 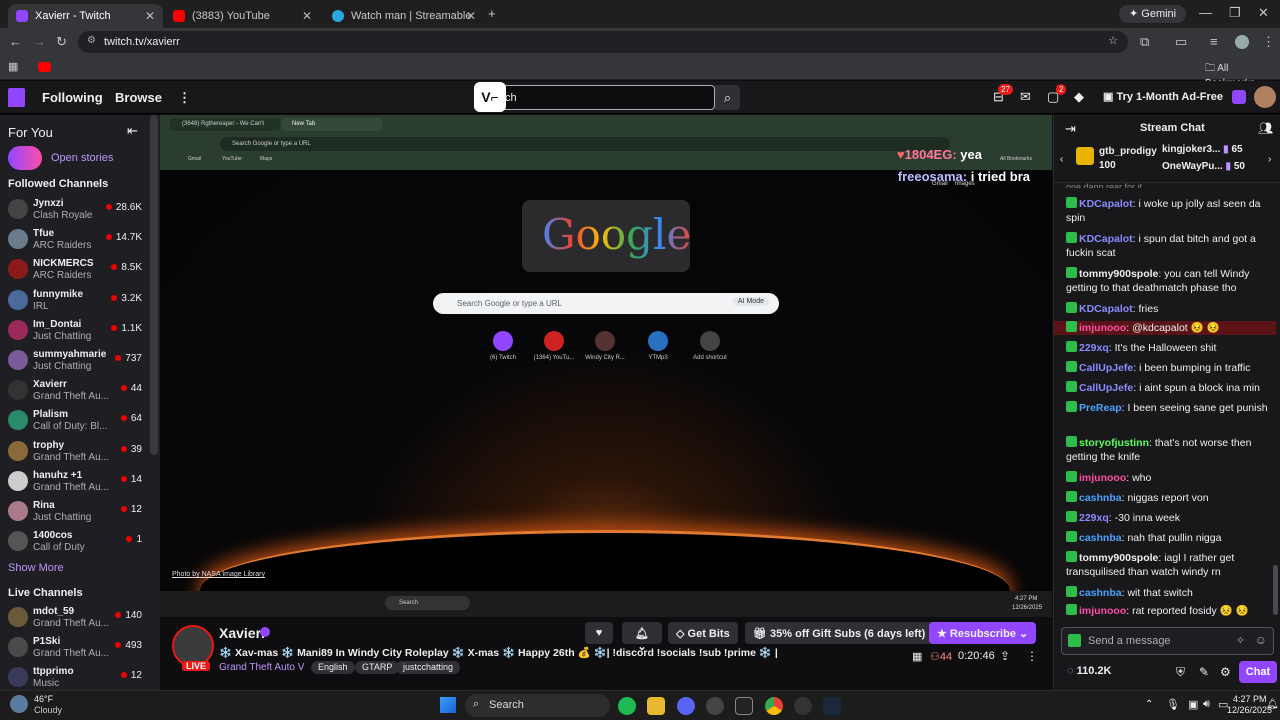 I want to click on more-icon: ⋮, so click(x=184, y=98).